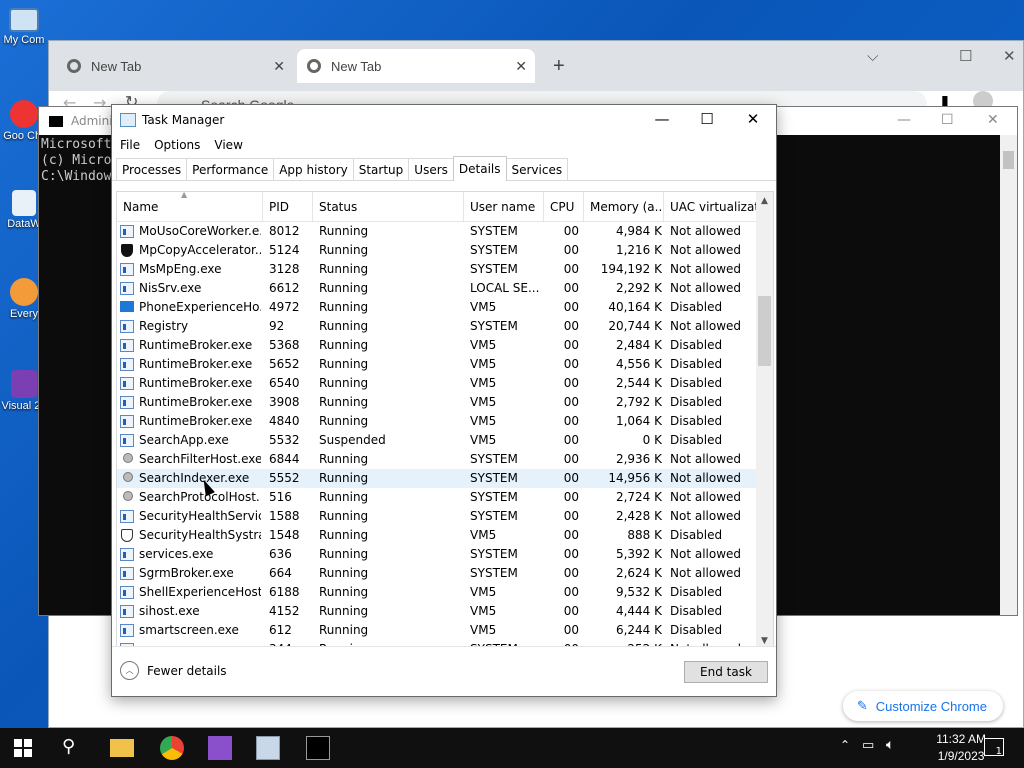 The height and width of the screenshot is (768, 1024). What do you see at coordinates (845, 745) in the screenshot?
I see `chevron-up-icon: ⌃` at bounding box center [845, 745].